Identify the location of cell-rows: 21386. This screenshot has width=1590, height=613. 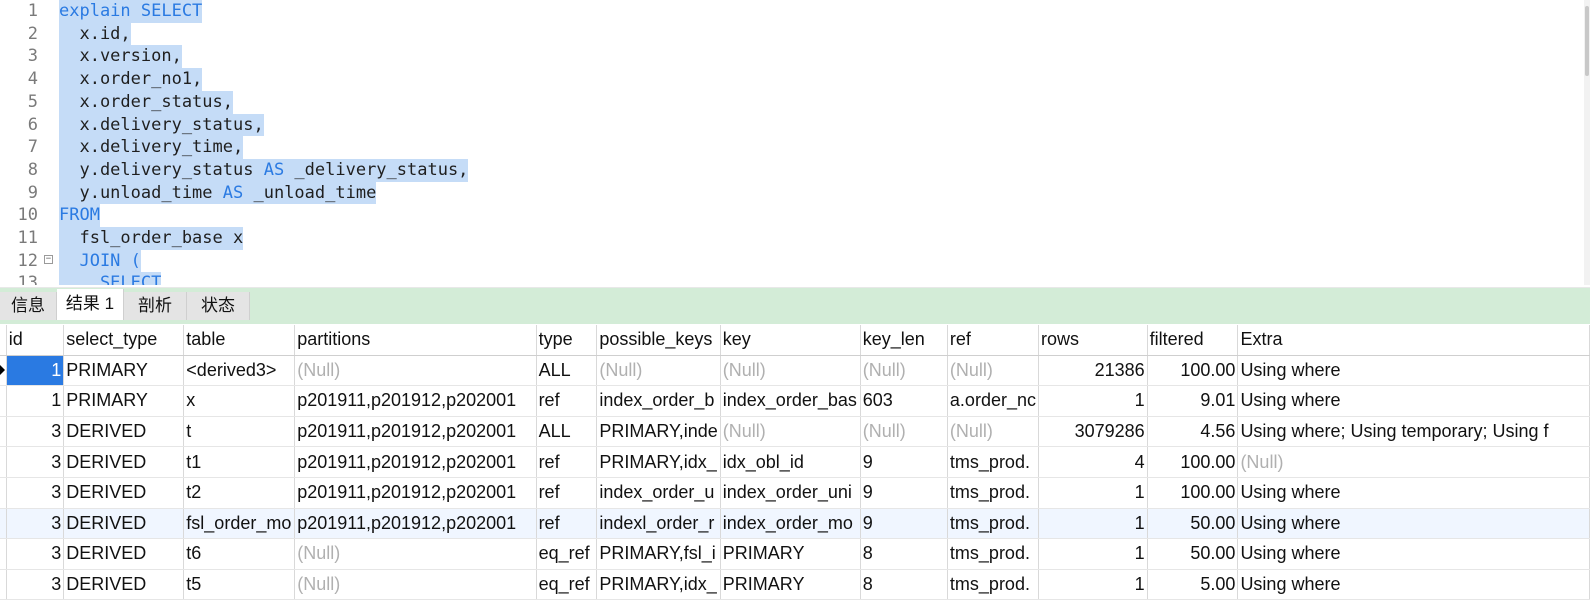
(1093, 371).